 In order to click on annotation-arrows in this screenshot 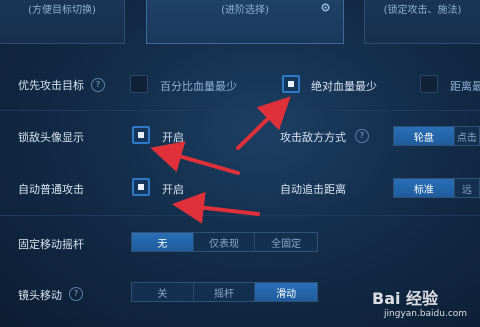, I will do `click(220, 160)`.